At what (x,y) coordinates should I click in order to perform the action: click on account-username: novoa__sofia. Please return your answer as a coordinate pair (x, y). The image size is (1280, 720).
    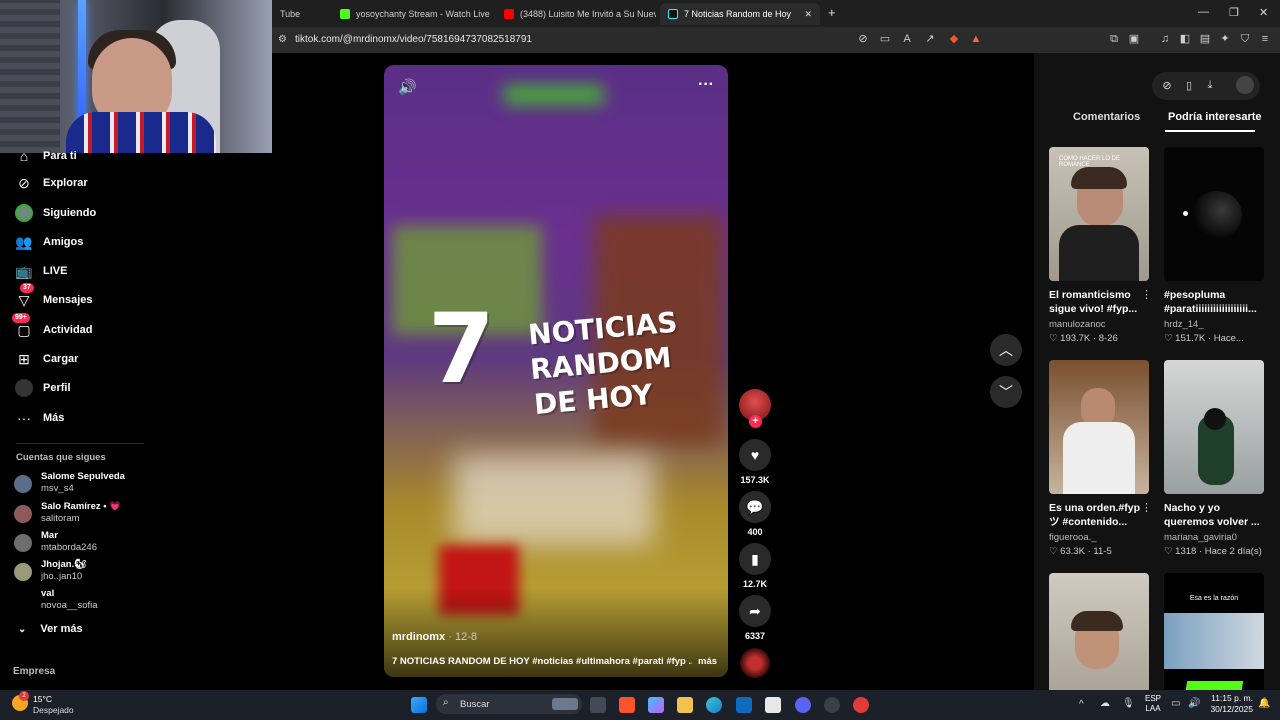
    Looking at the image, I should click on (69, 605).